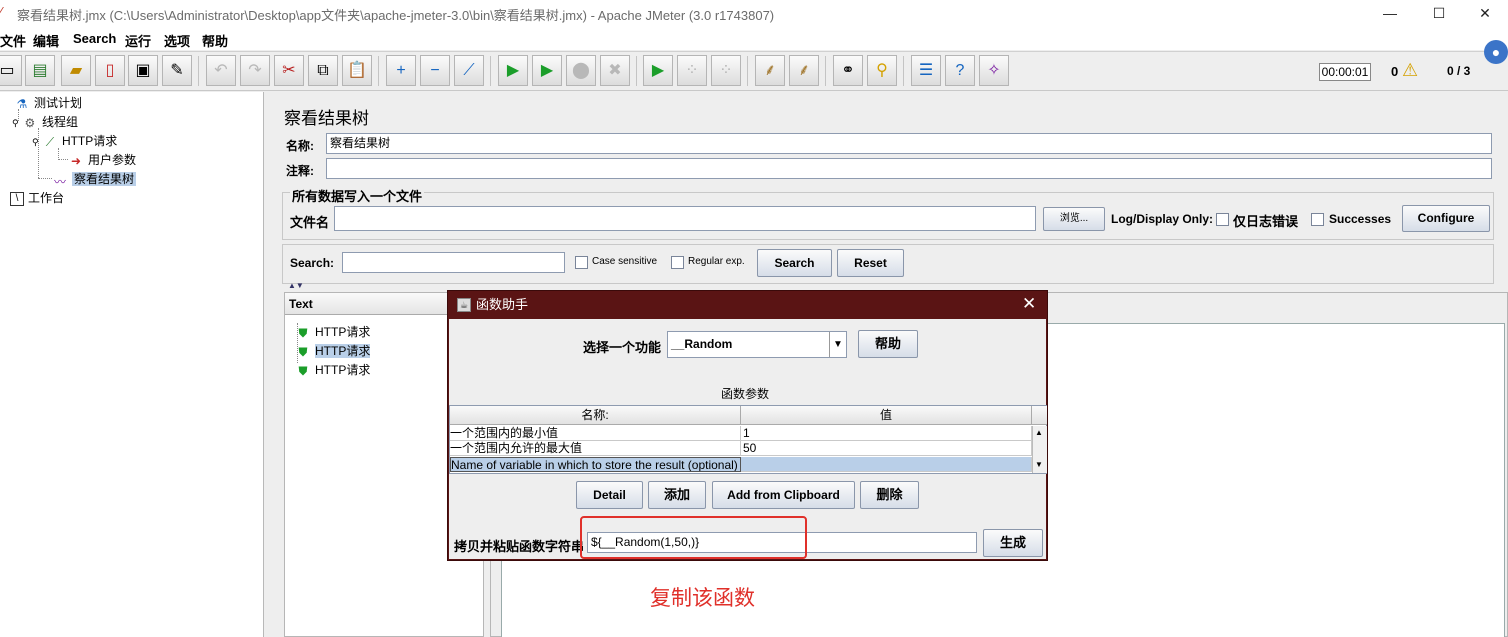 The height and width of the screenshot is (637, 1508). What do you see at coordinates (221, 70) in the screenshot?
I see `undo-icon: ↶` at bounding box center [221, 70].